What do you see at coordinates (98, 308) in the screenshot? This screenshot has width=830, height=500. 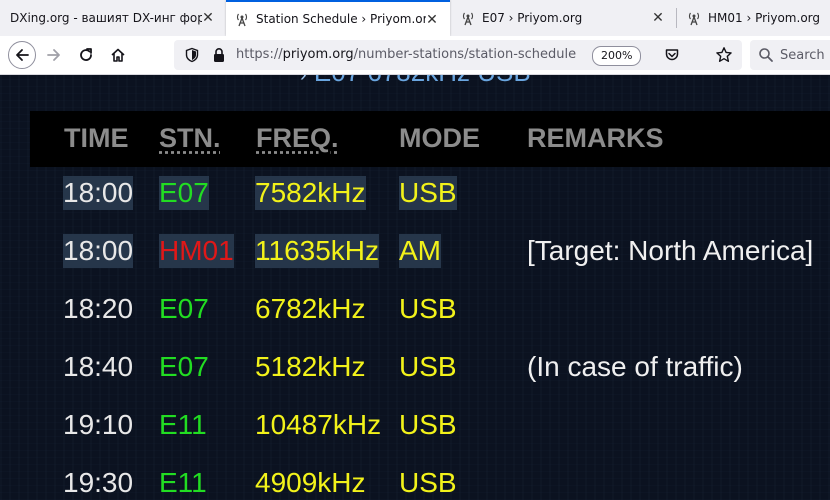 I see `time-cell: 18:20` at bounding box center [98, 308].